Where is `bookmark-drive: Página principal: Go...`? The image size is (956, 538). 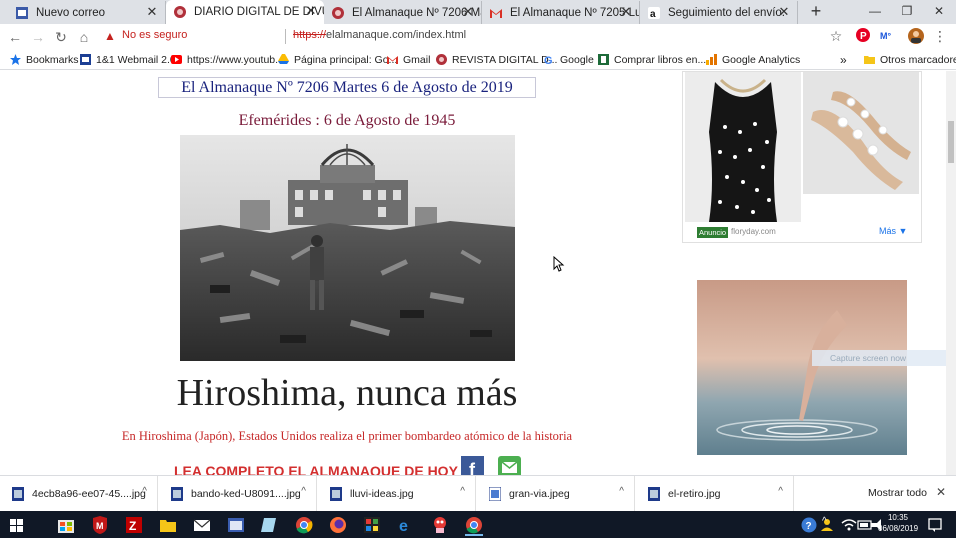 bookmark-drive: Página principal: Go... is located at coordinates (337, 59).